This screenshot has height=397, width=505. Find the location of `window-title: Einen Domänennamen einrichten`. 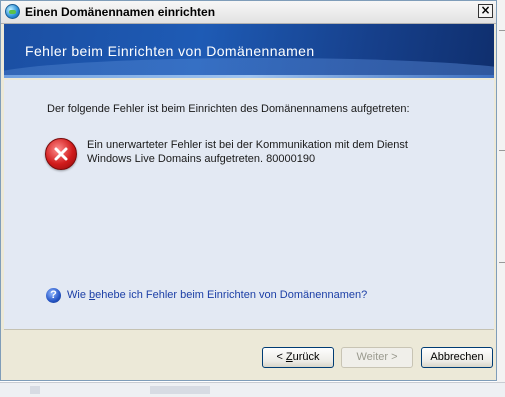

window-title: Einen Domänennamen einrichten is located at coordinates (120, 12).